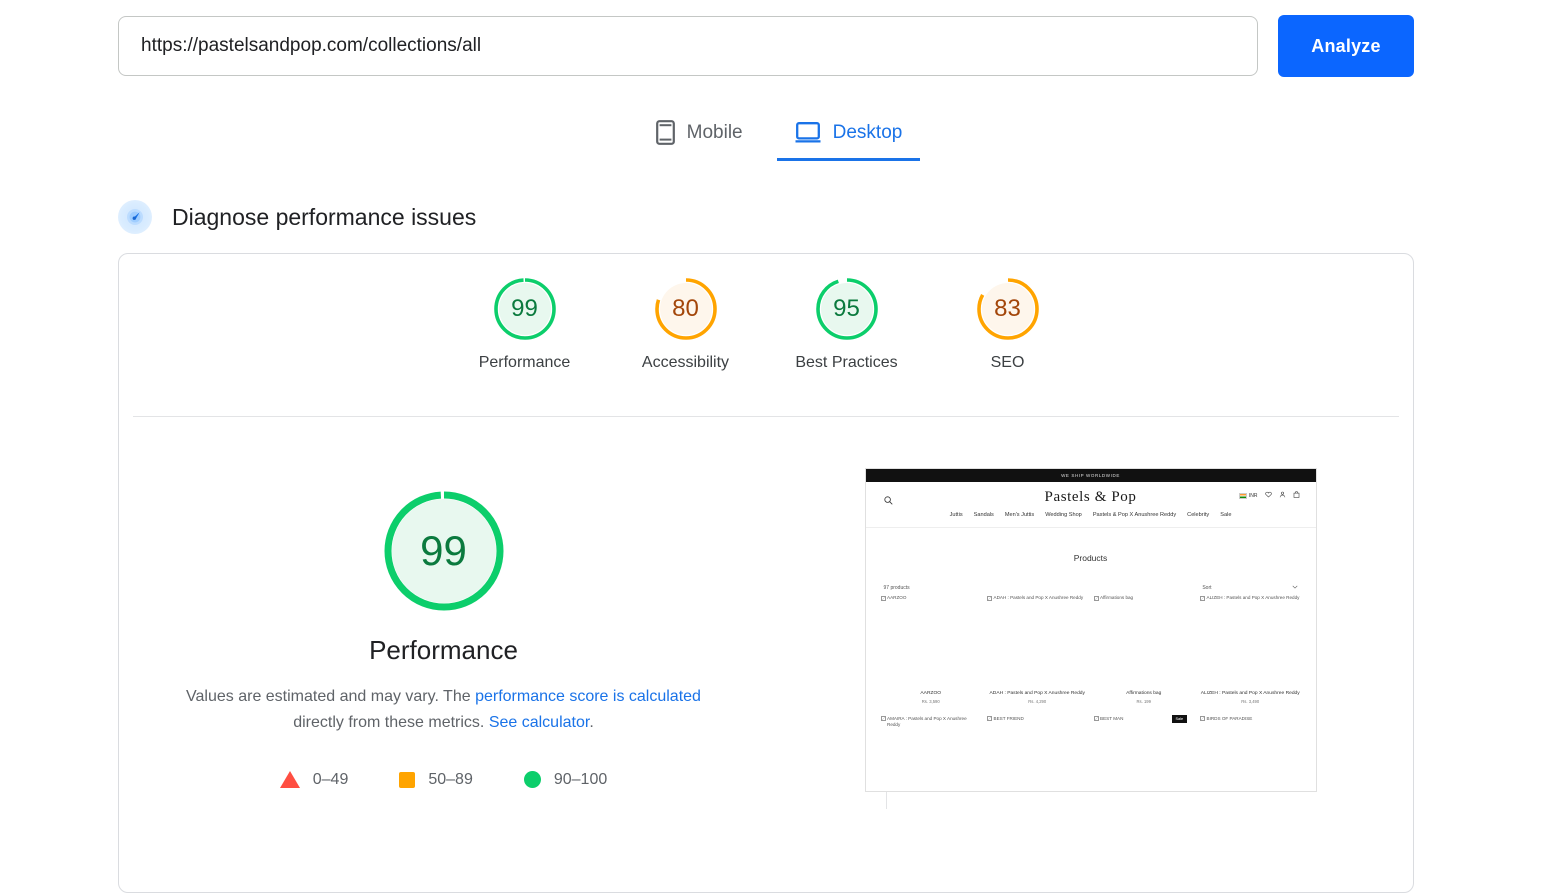 The image size is (1558, 893). Describe the element at coordinates (331, 696) in the screenshot. I see `description-part-1: Values are estimated and may vary. The` at that location.